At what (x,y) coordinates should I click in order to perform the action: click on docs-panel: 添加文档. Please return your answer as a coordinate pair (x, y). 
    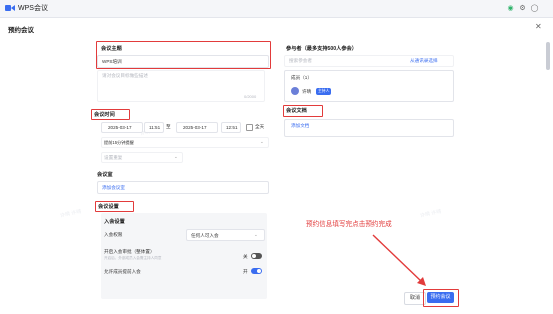
    Looking at the image, I should click on (369, 128).